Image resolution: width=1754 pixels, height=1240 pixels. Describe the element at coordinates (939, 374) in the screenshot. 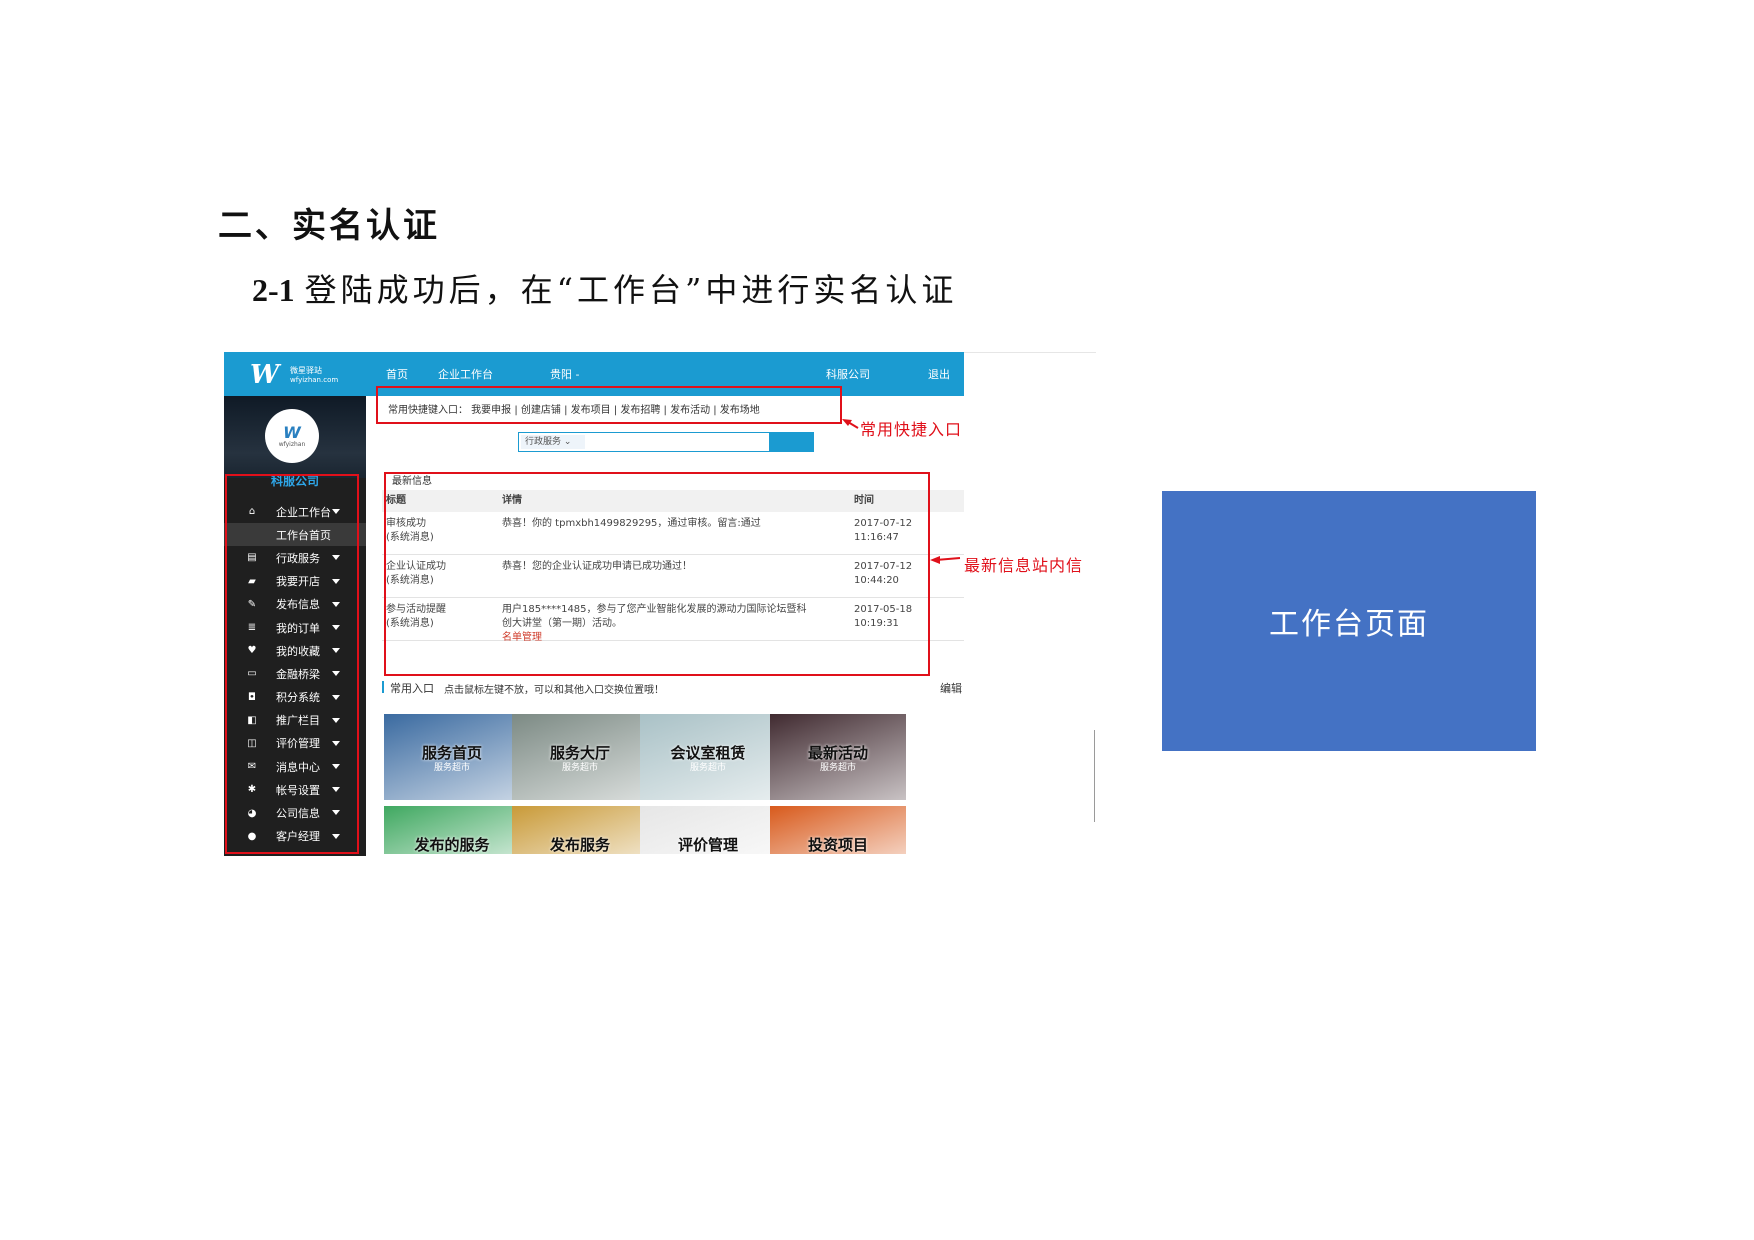

I see `nav-logout: 退出` at that location.